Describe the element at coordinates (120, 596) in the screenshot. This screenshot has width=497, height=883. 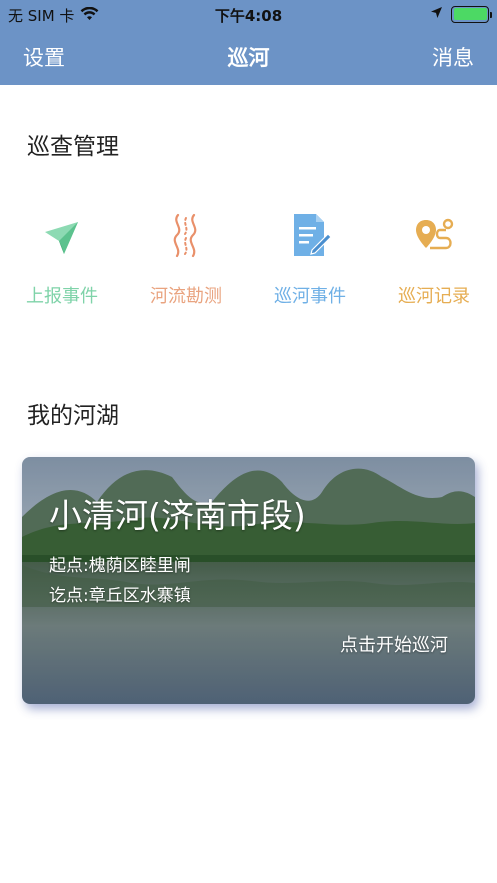
I see `river-end-point: 讫点:章丘区水寨镇` at that location.